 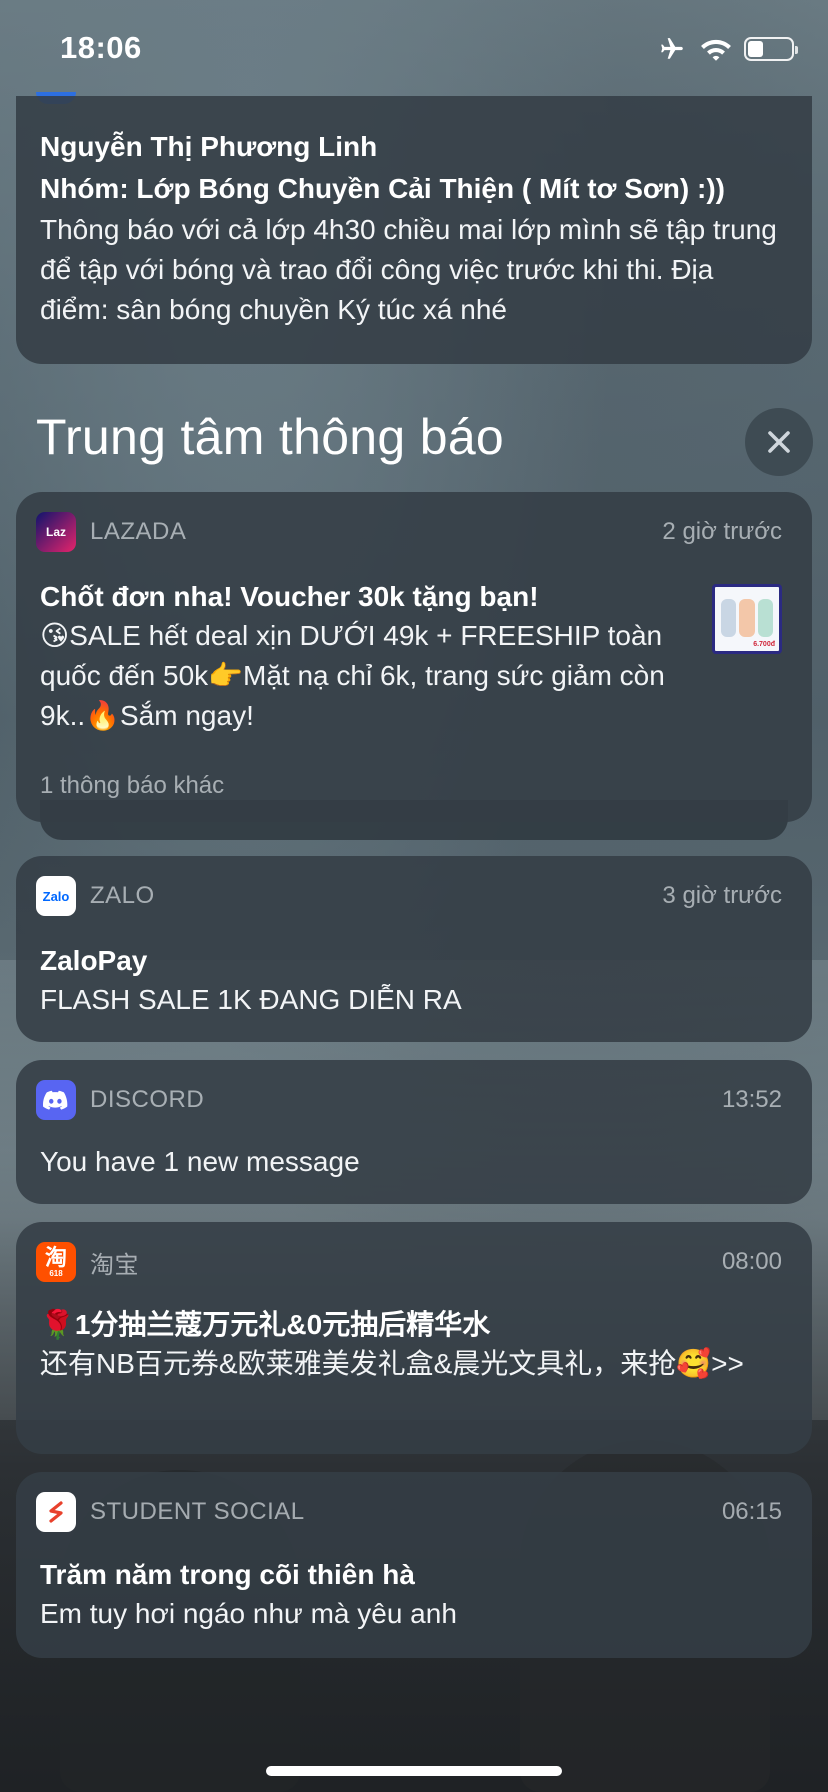 I want to click on student-social-icon, so click(x=56, y=1512).